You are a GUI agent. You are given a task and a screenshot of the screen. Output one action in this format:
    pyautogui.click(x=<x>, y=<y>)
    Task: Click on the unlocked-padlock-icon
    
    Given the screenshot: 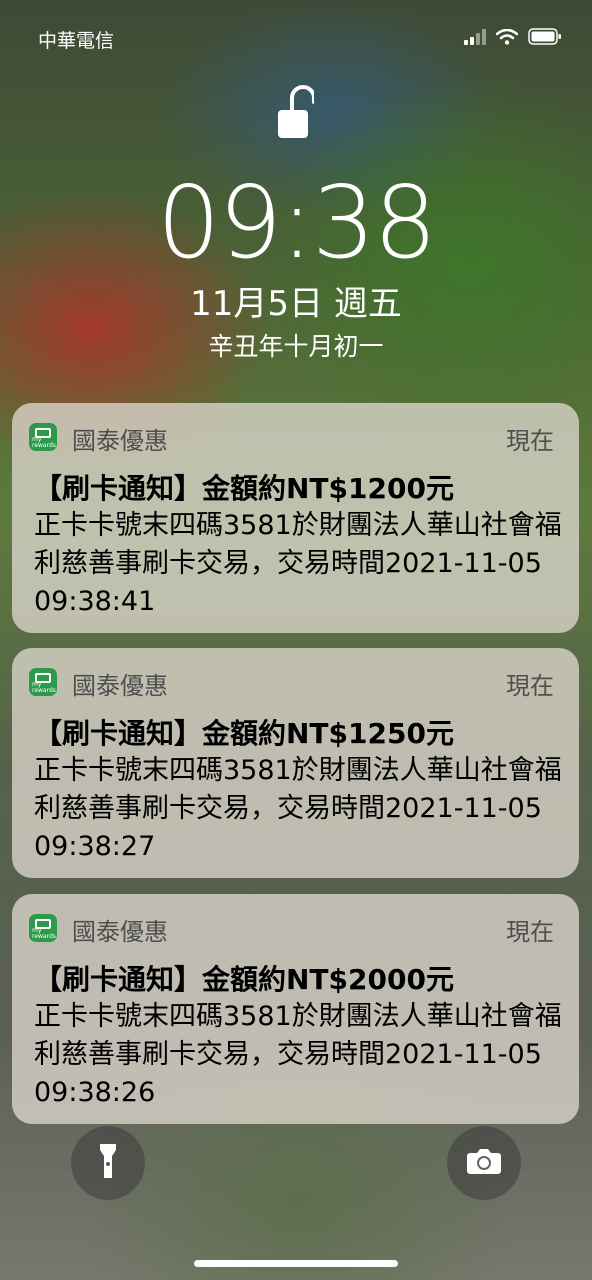 What is the action you would take?
    pyautogui.click(x=297, y=114)
    